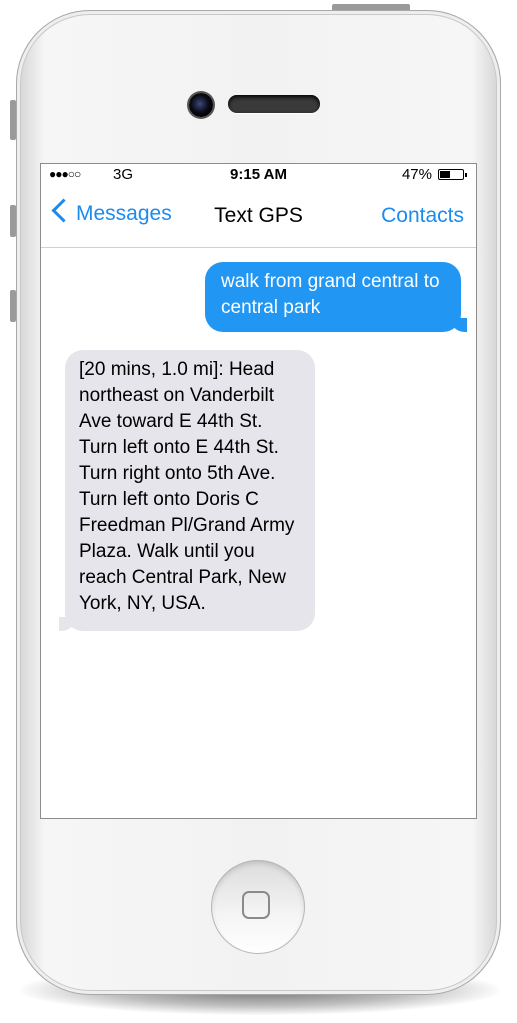 This screenshot has width=517, height=1023. I want to click on battery-fill, so click(445, 174).